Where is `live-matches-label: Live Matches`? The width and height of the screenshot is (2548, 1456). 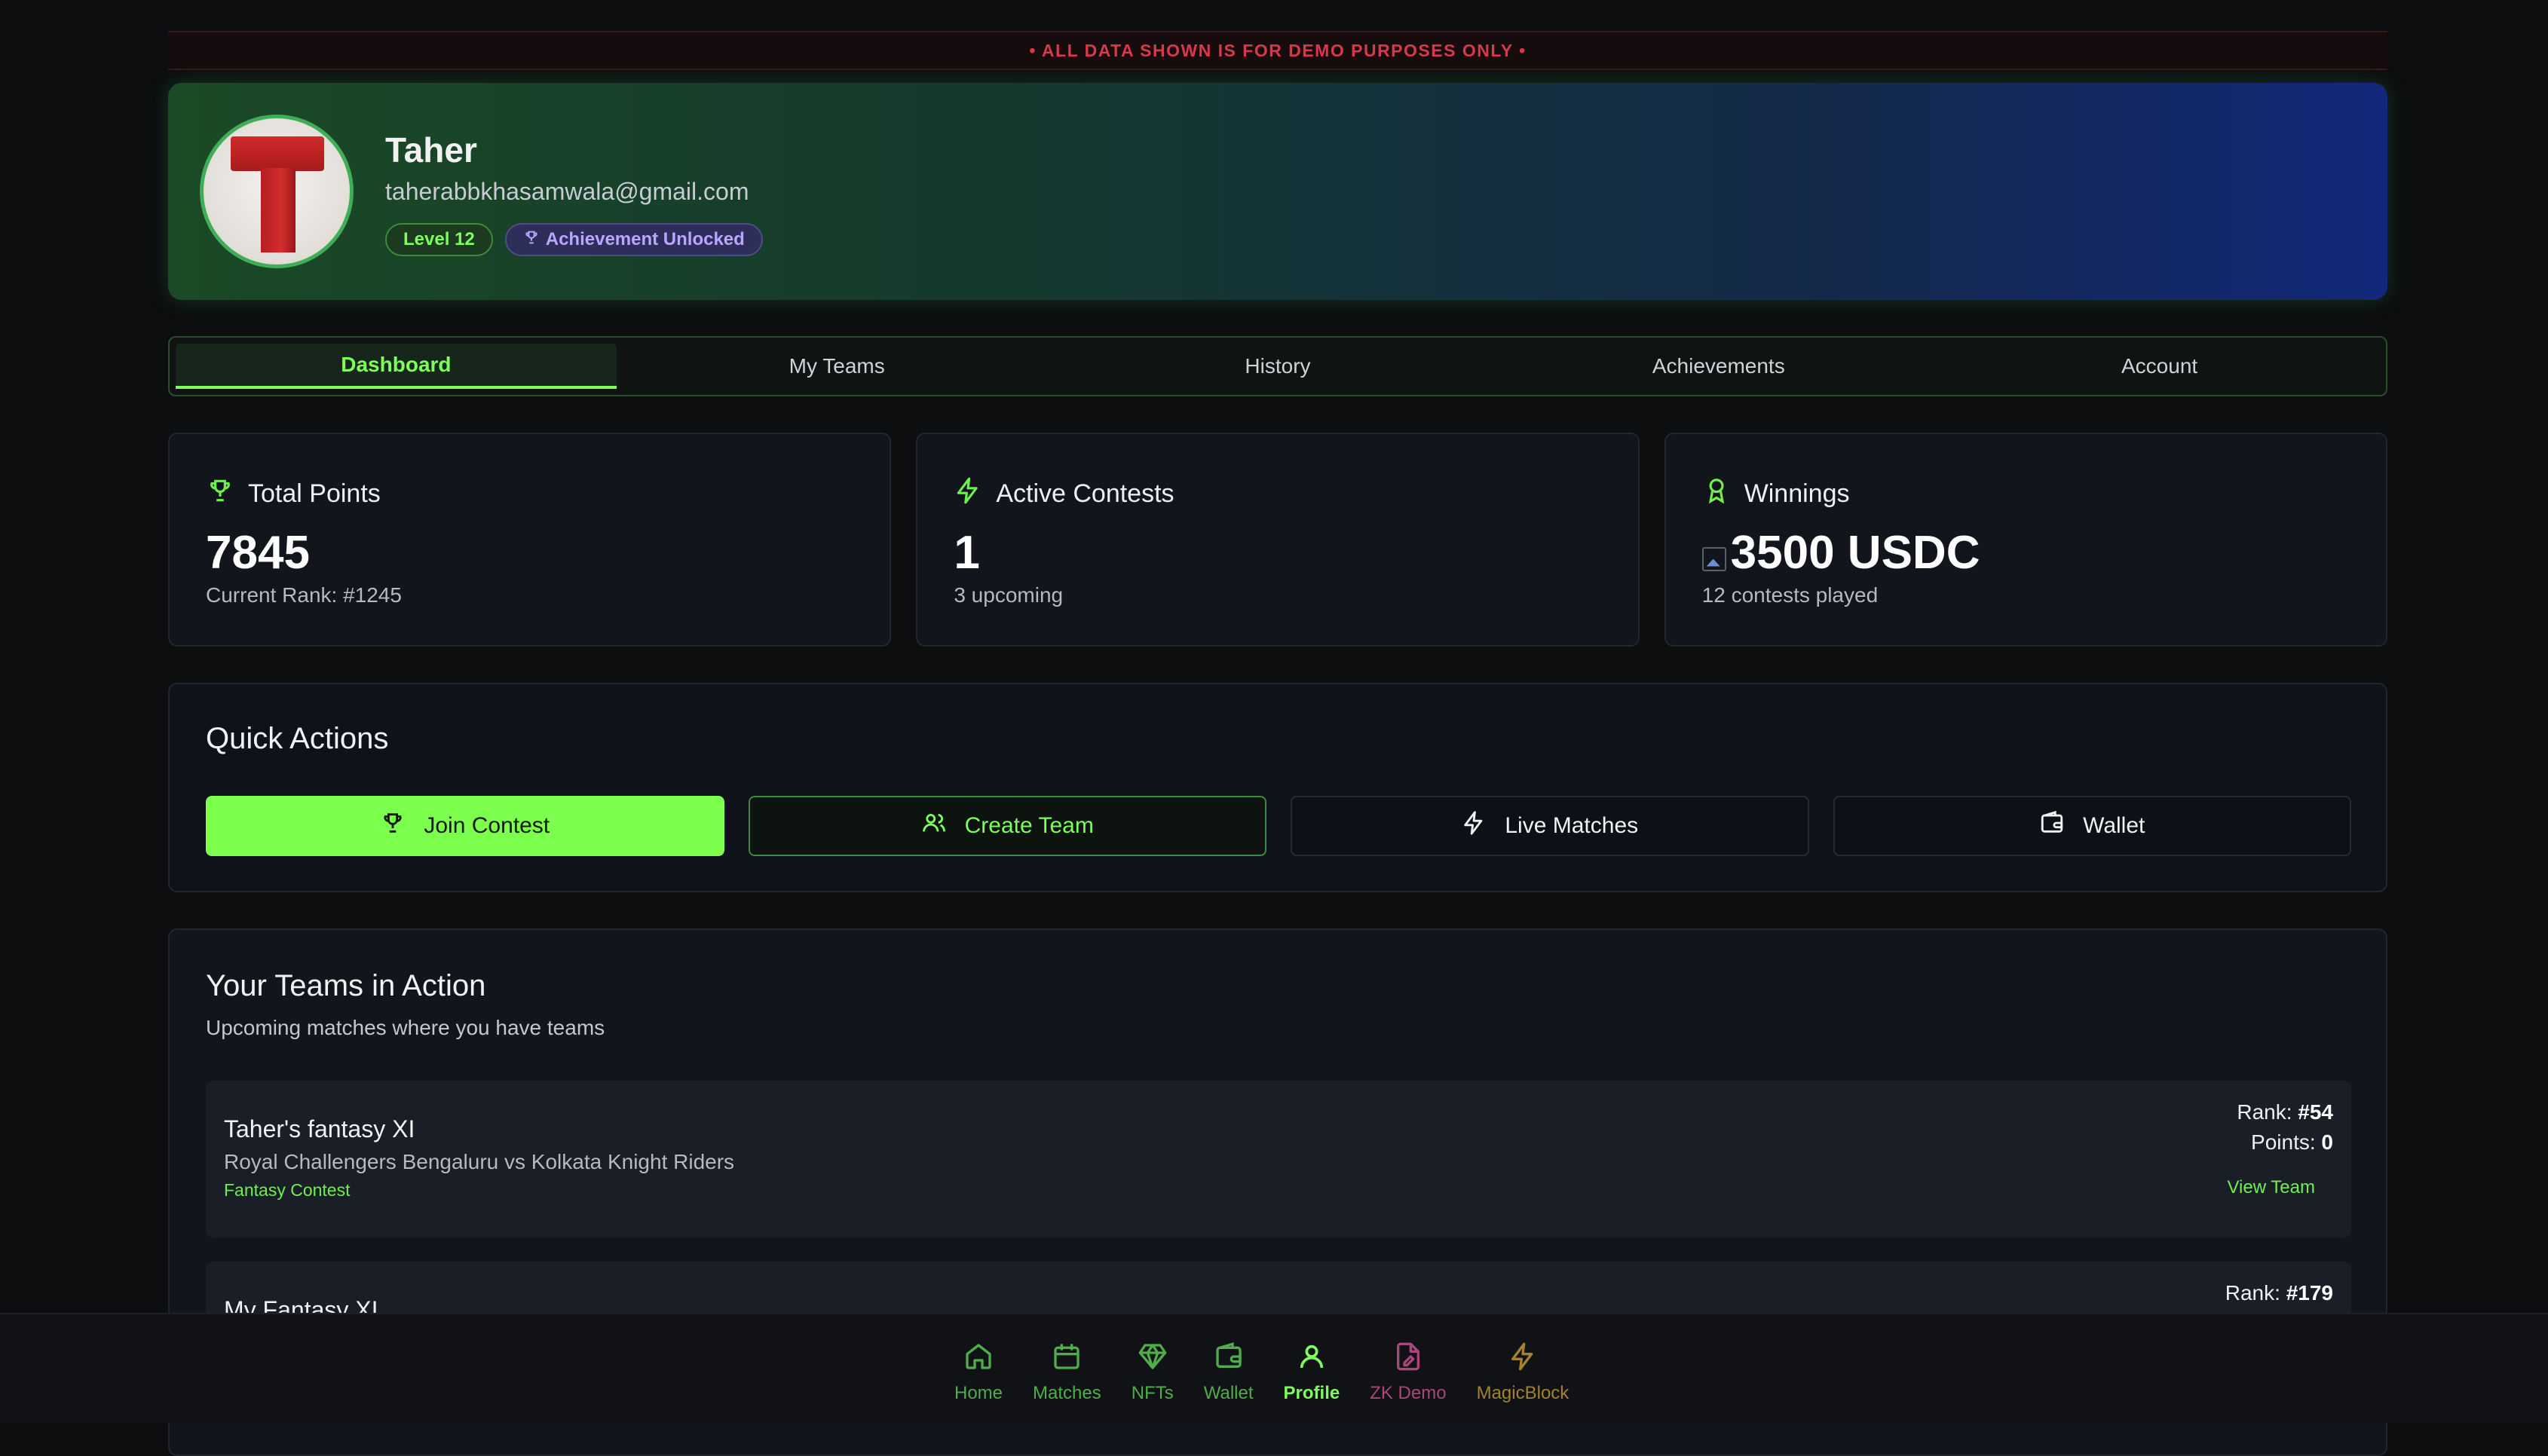
live-matches-label: Live Matches is located at coordinates (1572, 825).